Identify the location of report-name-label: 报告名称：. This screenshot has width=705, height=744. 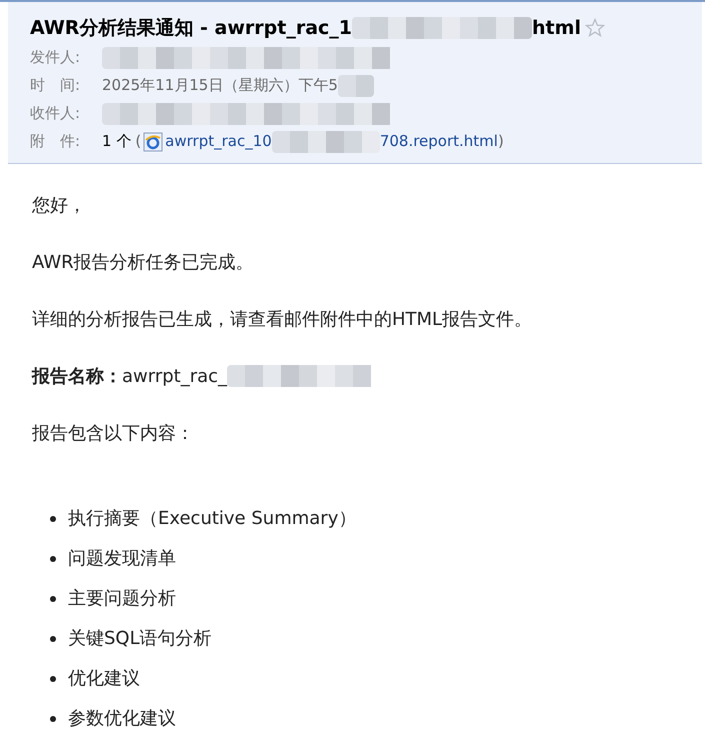
(77, 376).